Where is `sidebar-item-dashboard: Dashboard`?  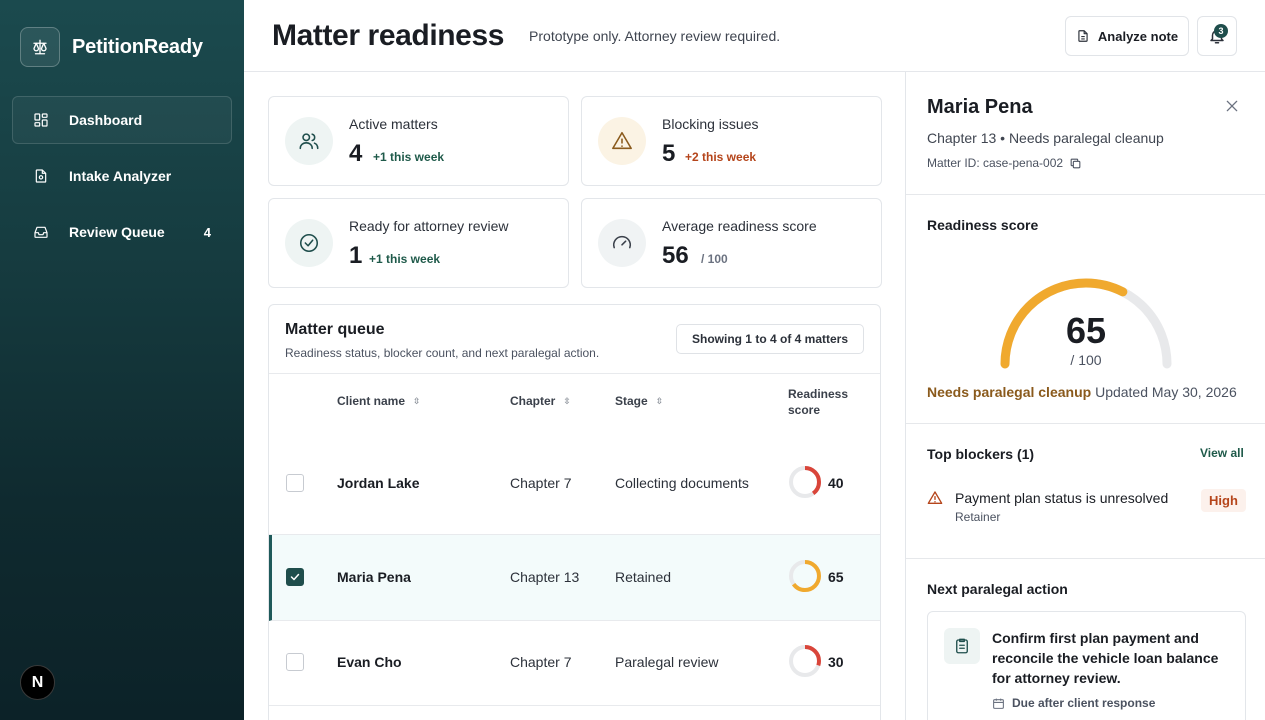 sidebar-item-dashboard: Dashboard is located at coordinates (122, 120).